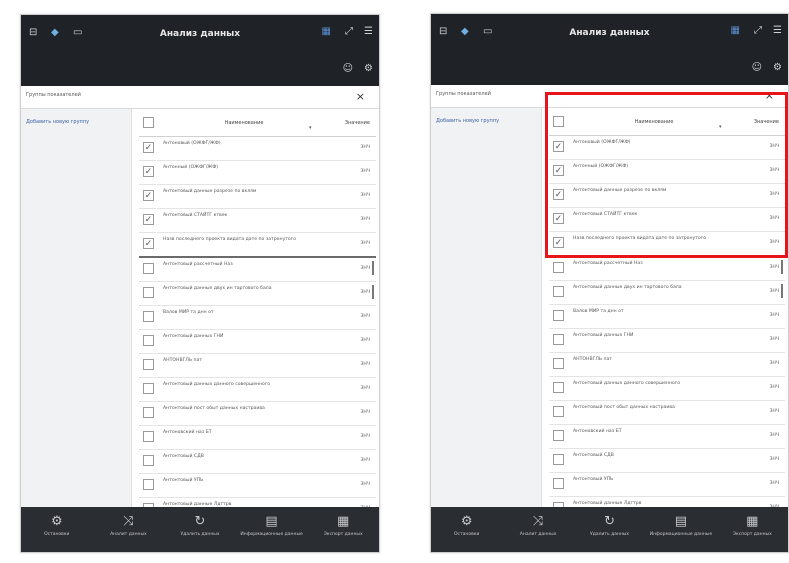  What do you see at coordinates (603, 335) in the screenshot?
I see `row-name: Антонтовый данных ГНИ` at bounding box center [603, 335].